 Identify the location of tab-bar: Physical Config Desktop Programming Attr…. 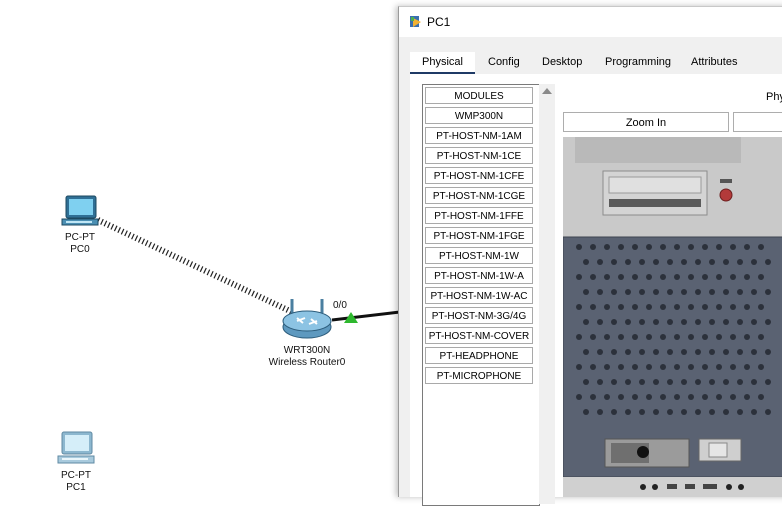
(596, 63).